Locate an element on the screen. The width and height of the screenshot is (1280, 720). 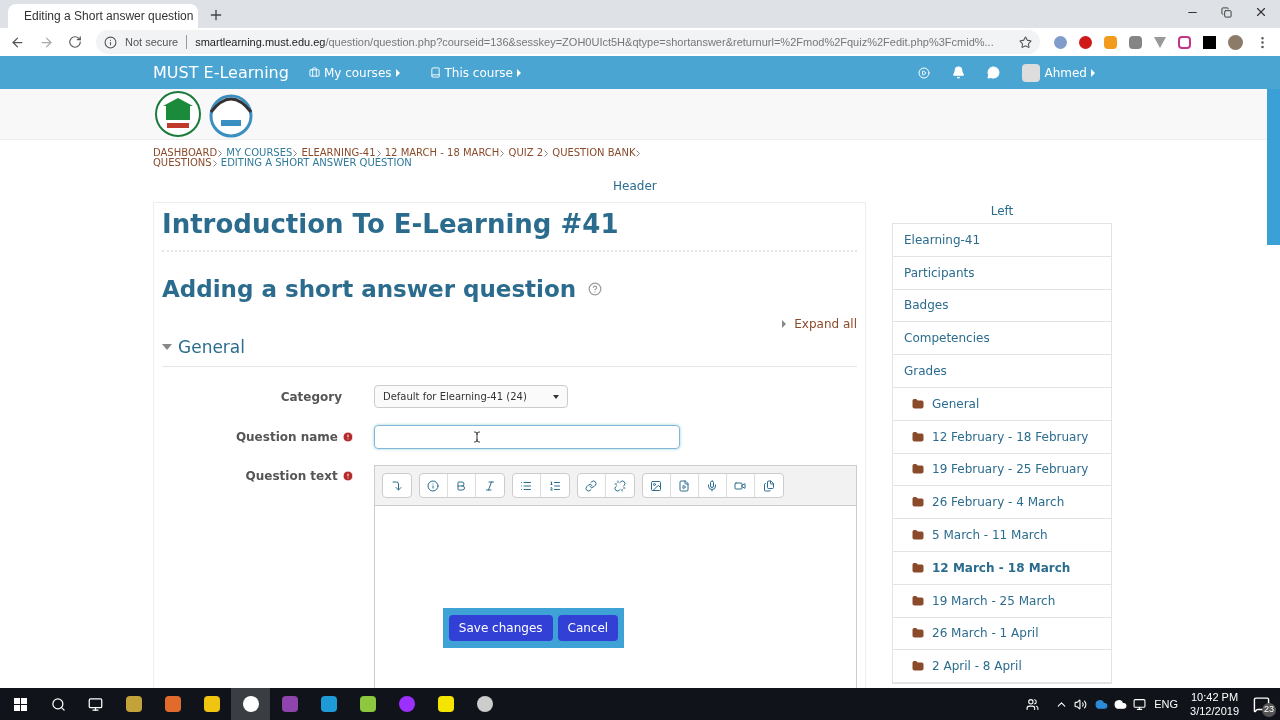
category-select: Default for Elearning-41 (24) is located at coordinates (471, 396).